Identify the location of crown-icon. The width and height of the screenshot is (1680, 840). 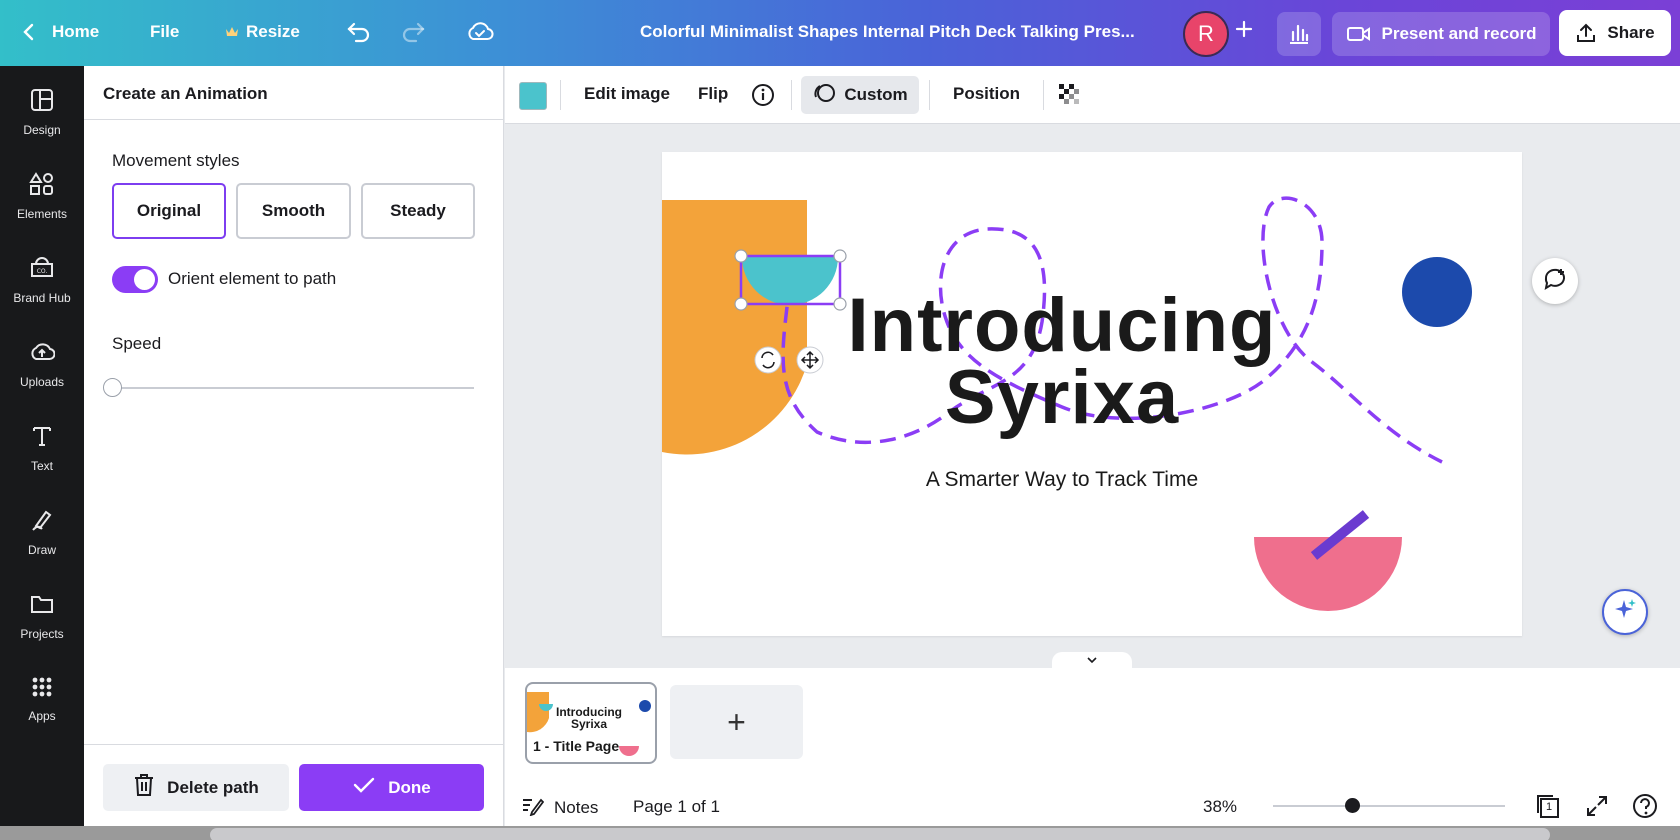
(232, 32).